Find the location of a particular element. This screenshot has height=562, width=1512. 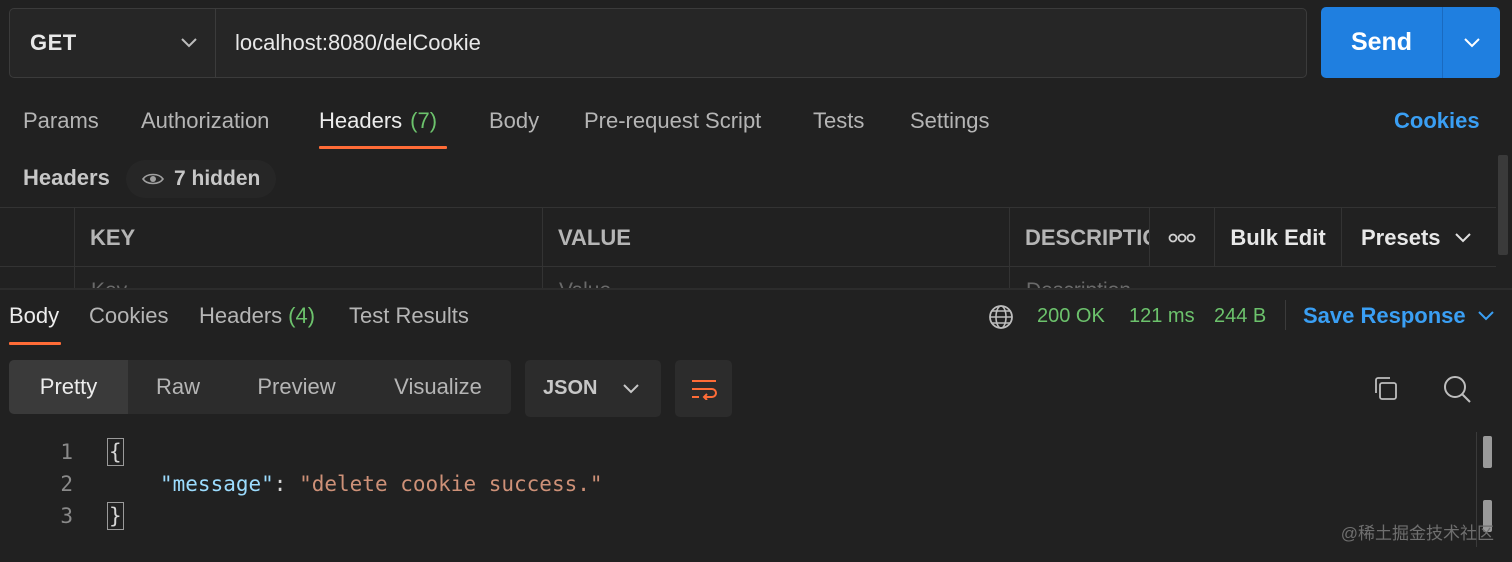

save-response-button: Save Response is located at coordinates (1398, 316).